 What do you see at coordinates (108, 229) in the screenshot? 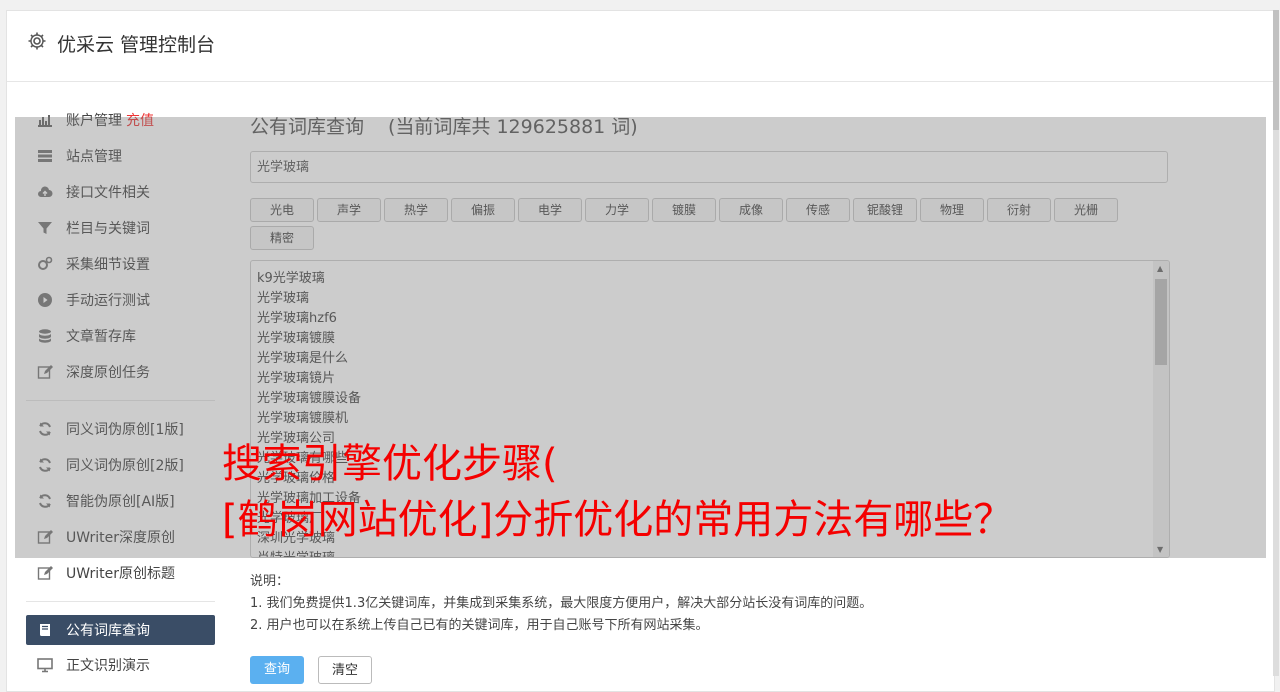
I see `sidebar-item-label: 栏目与关键词` at bounding box center [108, 229].